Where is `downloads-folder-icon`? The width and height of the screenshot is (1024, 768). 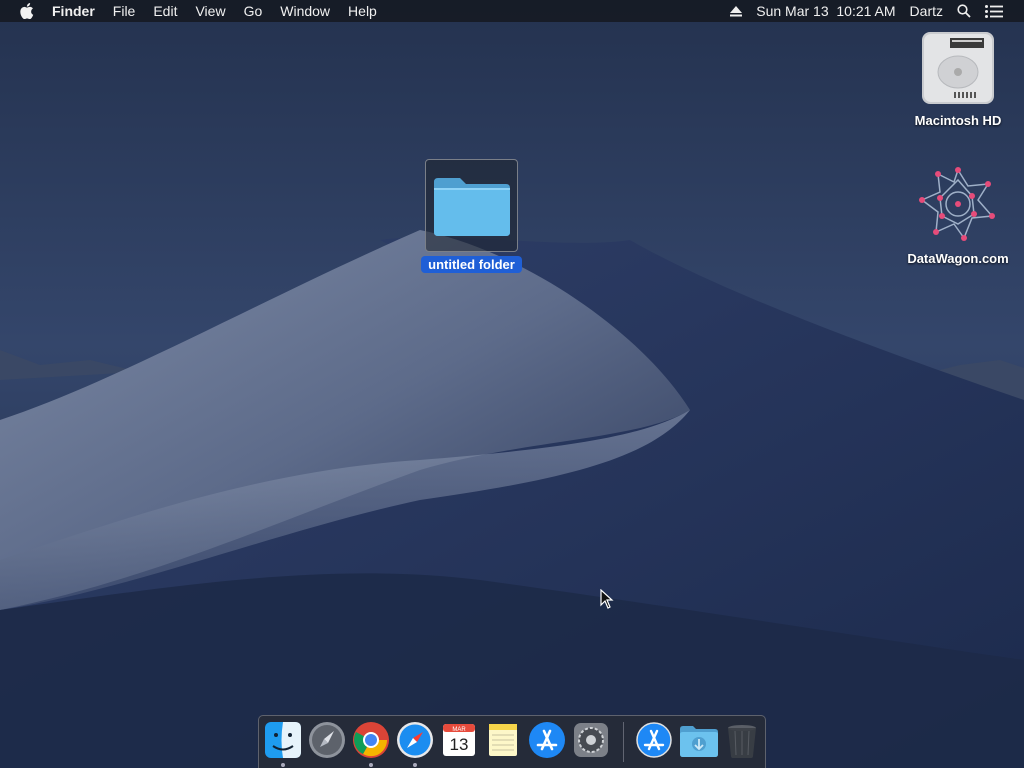
downloads-folder-icon is located at coordinates (698, 740).